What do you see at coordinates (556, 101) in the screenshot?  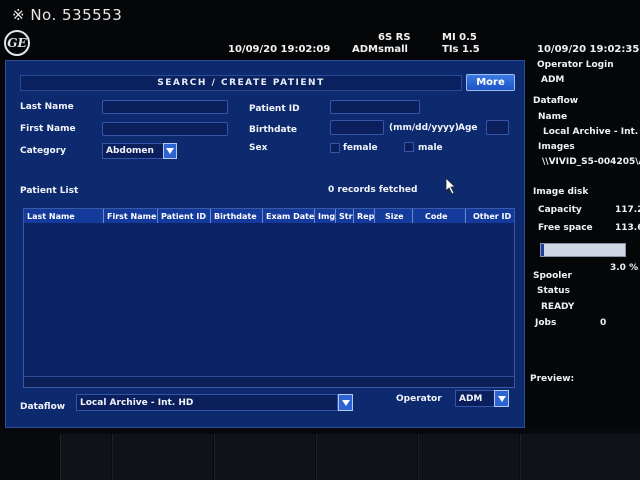 I see `panel-dataflow-label: Dataflow` at bounding box center [556, 101].